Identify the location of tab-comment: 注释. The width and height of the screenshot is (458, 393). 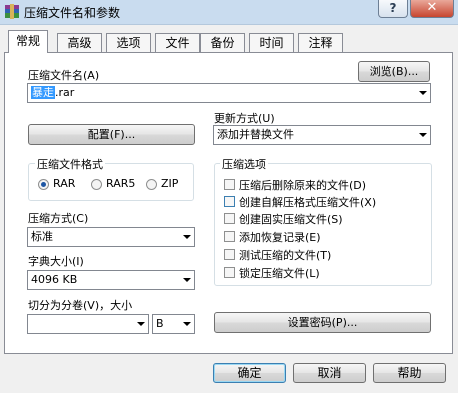
(320, 42).